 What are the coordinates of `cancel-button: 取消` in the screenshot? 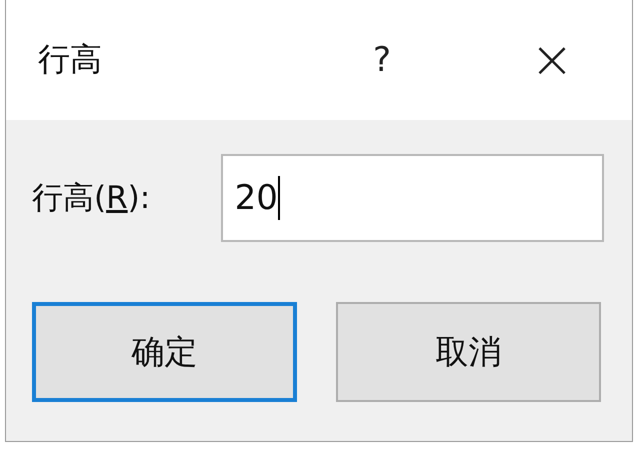 It's located at (468, 352).